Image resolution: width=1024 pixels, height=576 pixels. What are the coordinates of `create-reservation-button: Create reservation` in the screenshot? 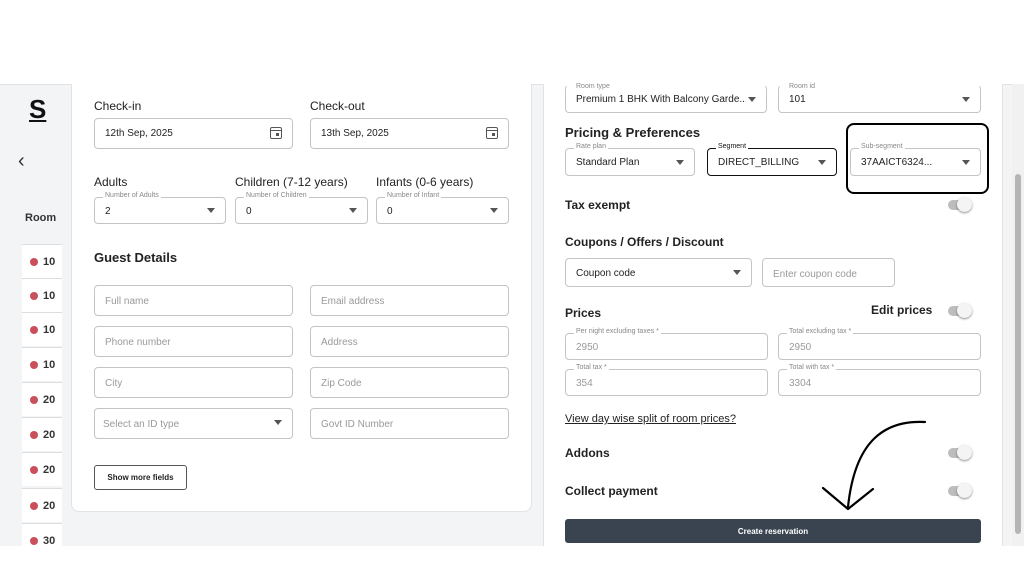 It's located at (773, 531).